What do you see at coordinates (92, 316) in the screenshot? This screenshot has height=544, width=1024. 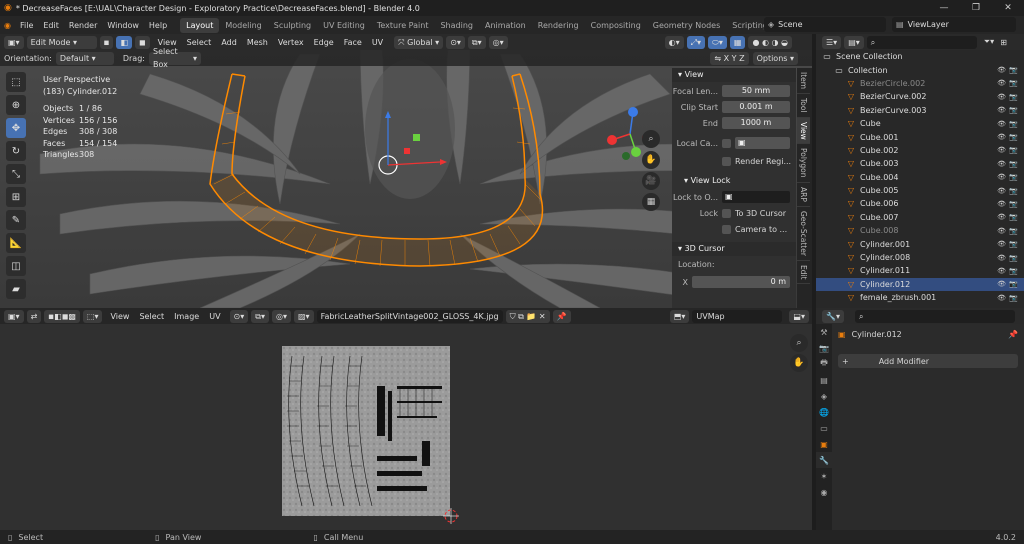 I see `sticky-select-icon: ⬚▾` at bounding box center [92, 316].